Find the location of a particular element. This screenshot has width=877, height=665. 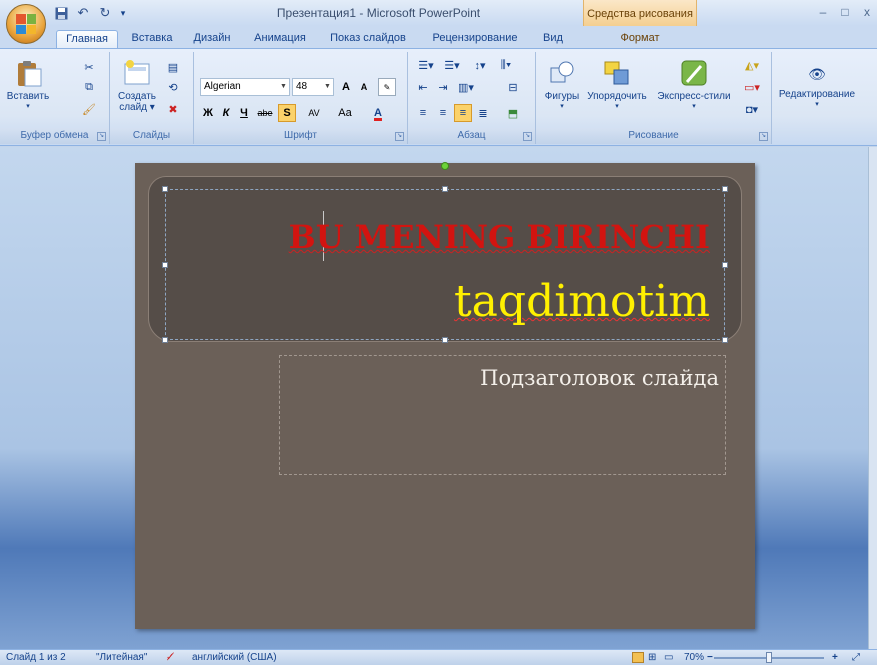

decrease-indent-icon: ⇤ is located at coordinates (423, 87).